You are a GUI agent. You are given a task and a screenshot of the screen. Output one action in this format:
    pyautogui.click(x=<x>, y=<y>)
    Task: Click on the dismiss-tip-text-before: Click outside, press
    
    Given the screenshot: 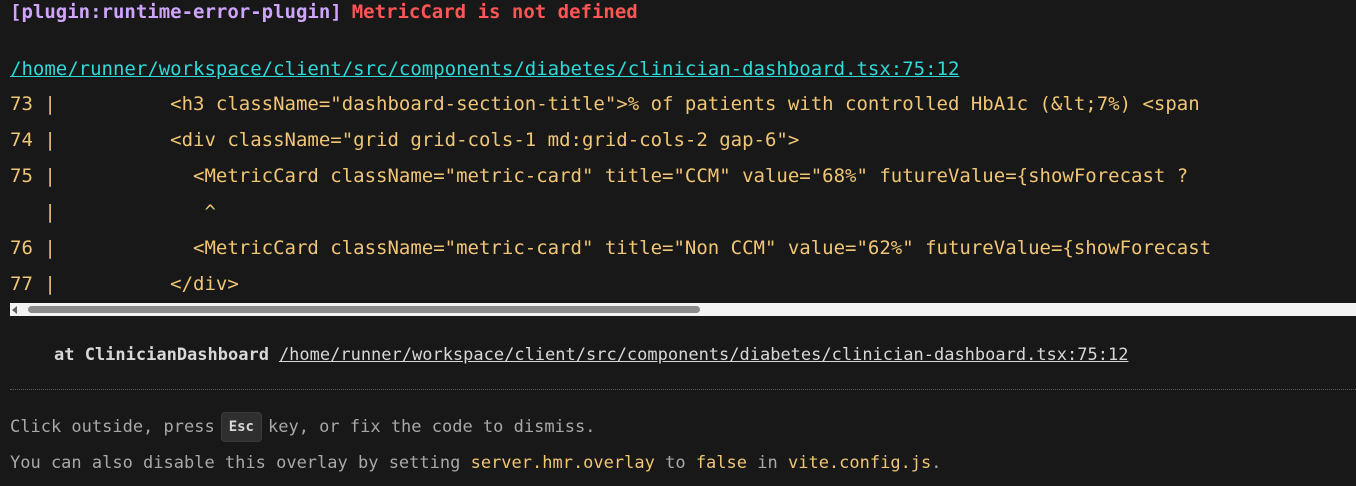 What is the action you would take?
    pyautogui.click(x=112, y=427)
    